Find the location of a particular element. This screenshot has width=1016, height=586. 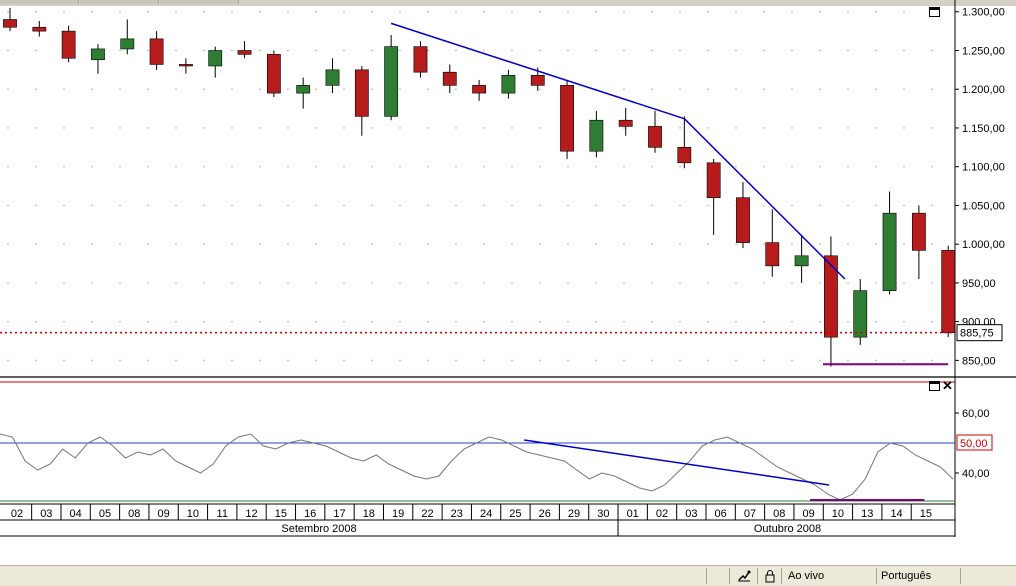

indicator-annotations is located at coordinates (724, 470).